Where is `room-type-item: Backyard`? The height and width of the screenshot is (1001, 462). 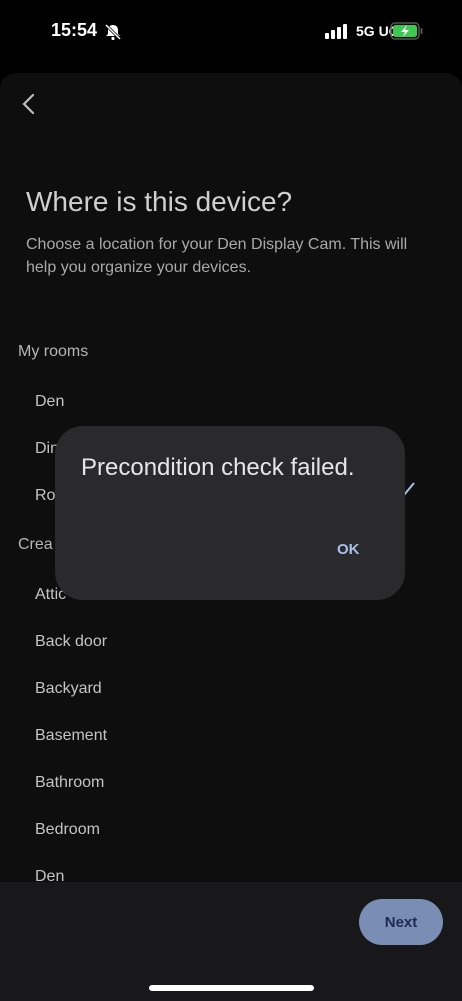 room-type-item: Backyard is located at coordinates (68, 689).